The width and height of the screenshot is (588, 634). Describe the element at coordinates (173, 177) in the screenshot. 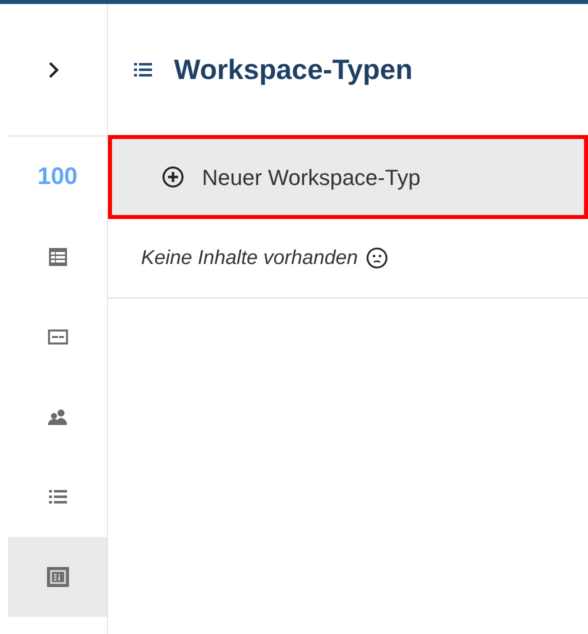

I see `plus-circle-icon` at that location.